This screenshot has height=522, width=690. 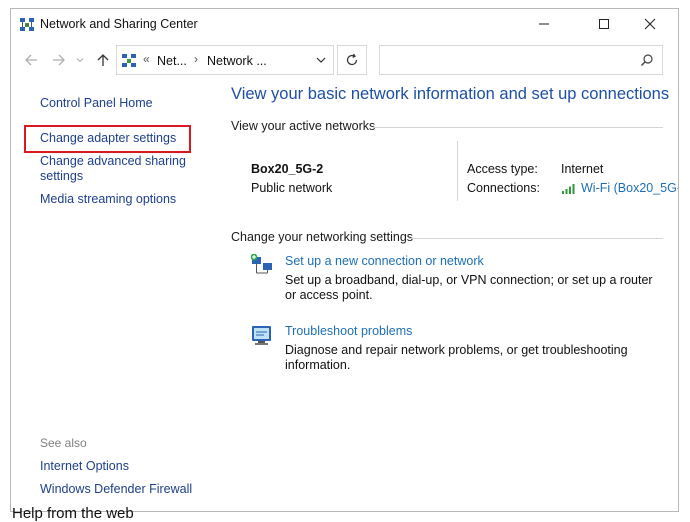 I want to click on title-bar: Network and Sharing Center, so click(x=344, y=25).